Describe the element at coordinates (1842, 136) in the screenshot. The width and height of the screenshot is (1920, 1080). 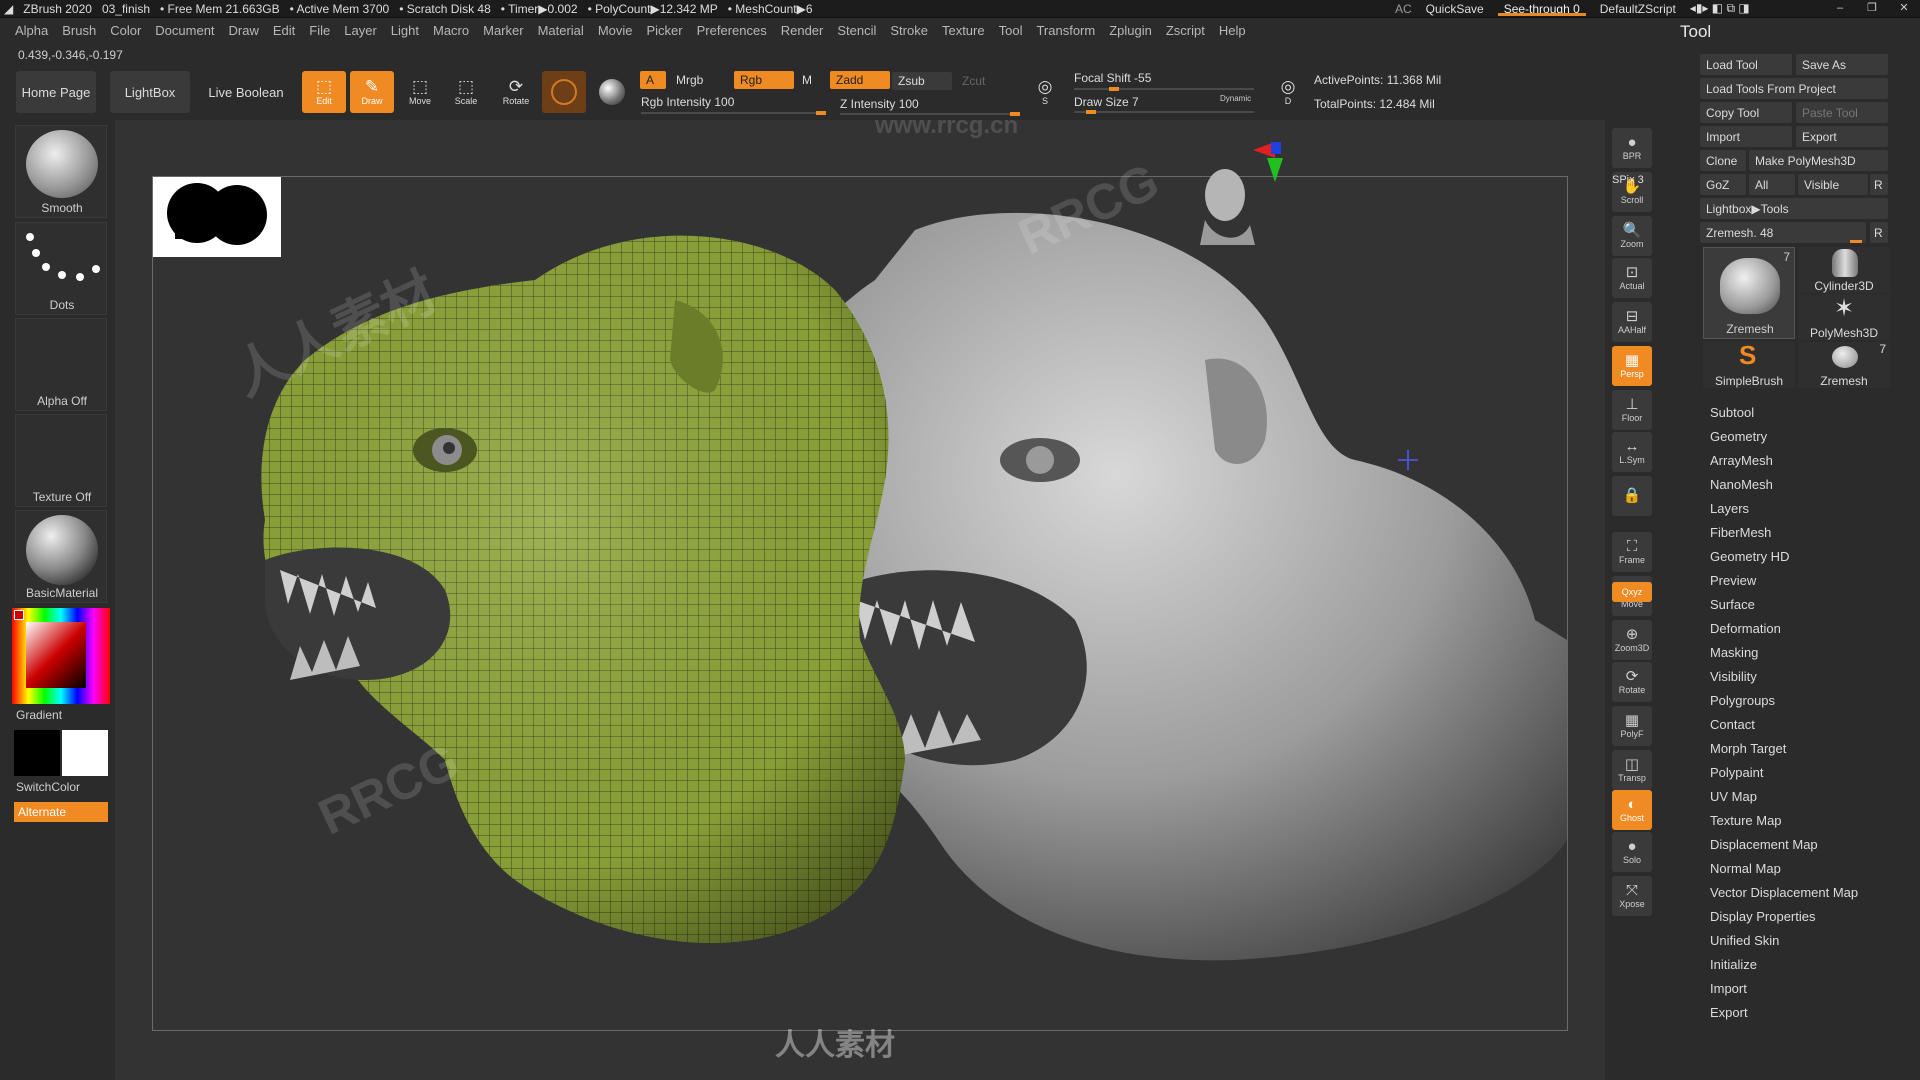
I see `export-tool-button: Export` at that location.